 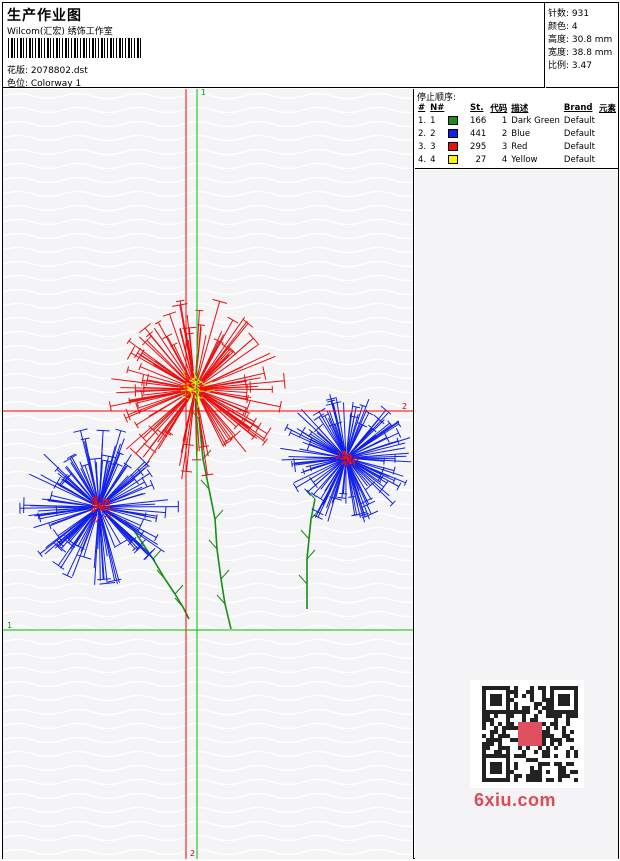 What do you see at coordinates (478, 146) in the screenshot?
I see `row-stitches: 295` at bounding box center [478, 146].